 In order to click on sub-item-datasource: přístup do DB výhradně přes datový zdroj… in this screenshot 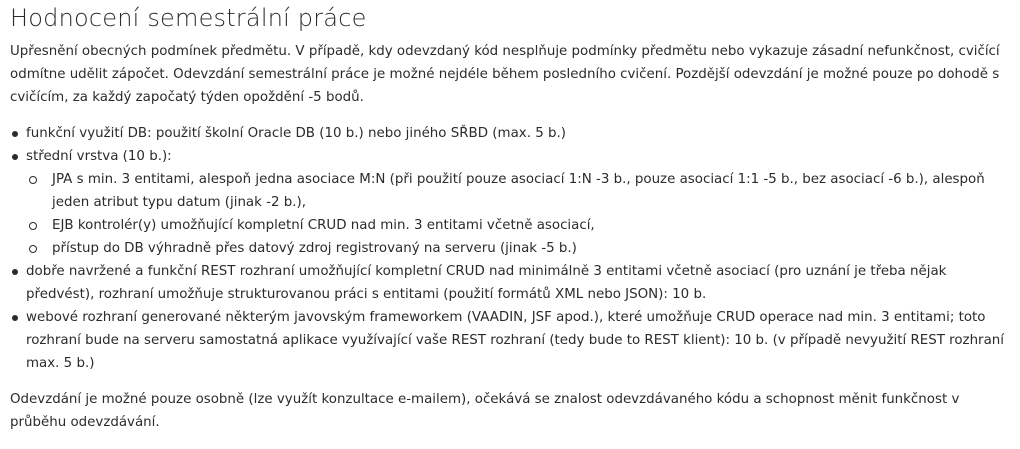, I will do `click(518, 248)`.